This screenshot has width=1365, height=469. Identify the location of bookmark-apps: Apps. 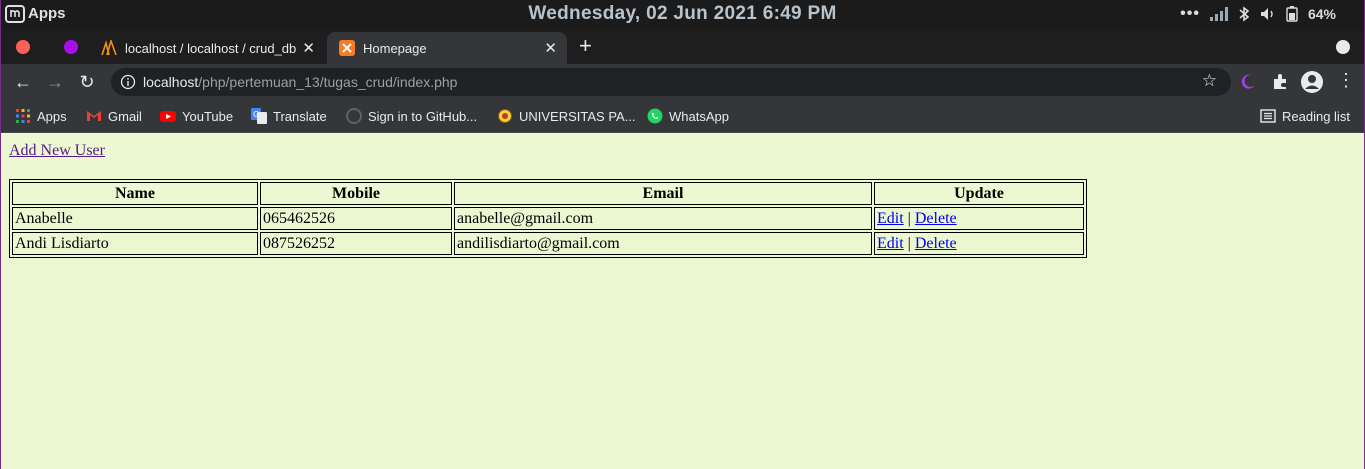
(41, 116).